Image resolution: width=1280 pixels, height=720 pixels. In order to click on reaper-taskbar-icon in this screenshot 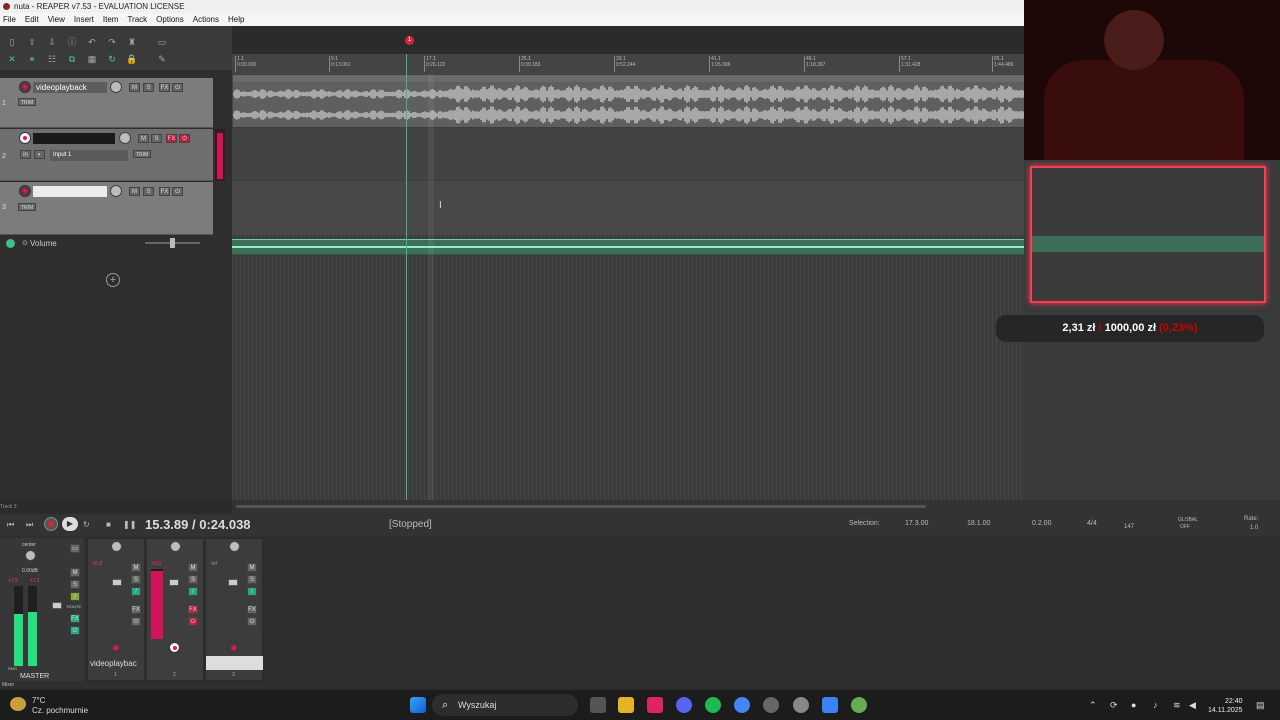, I will do `click(859, 705)`.